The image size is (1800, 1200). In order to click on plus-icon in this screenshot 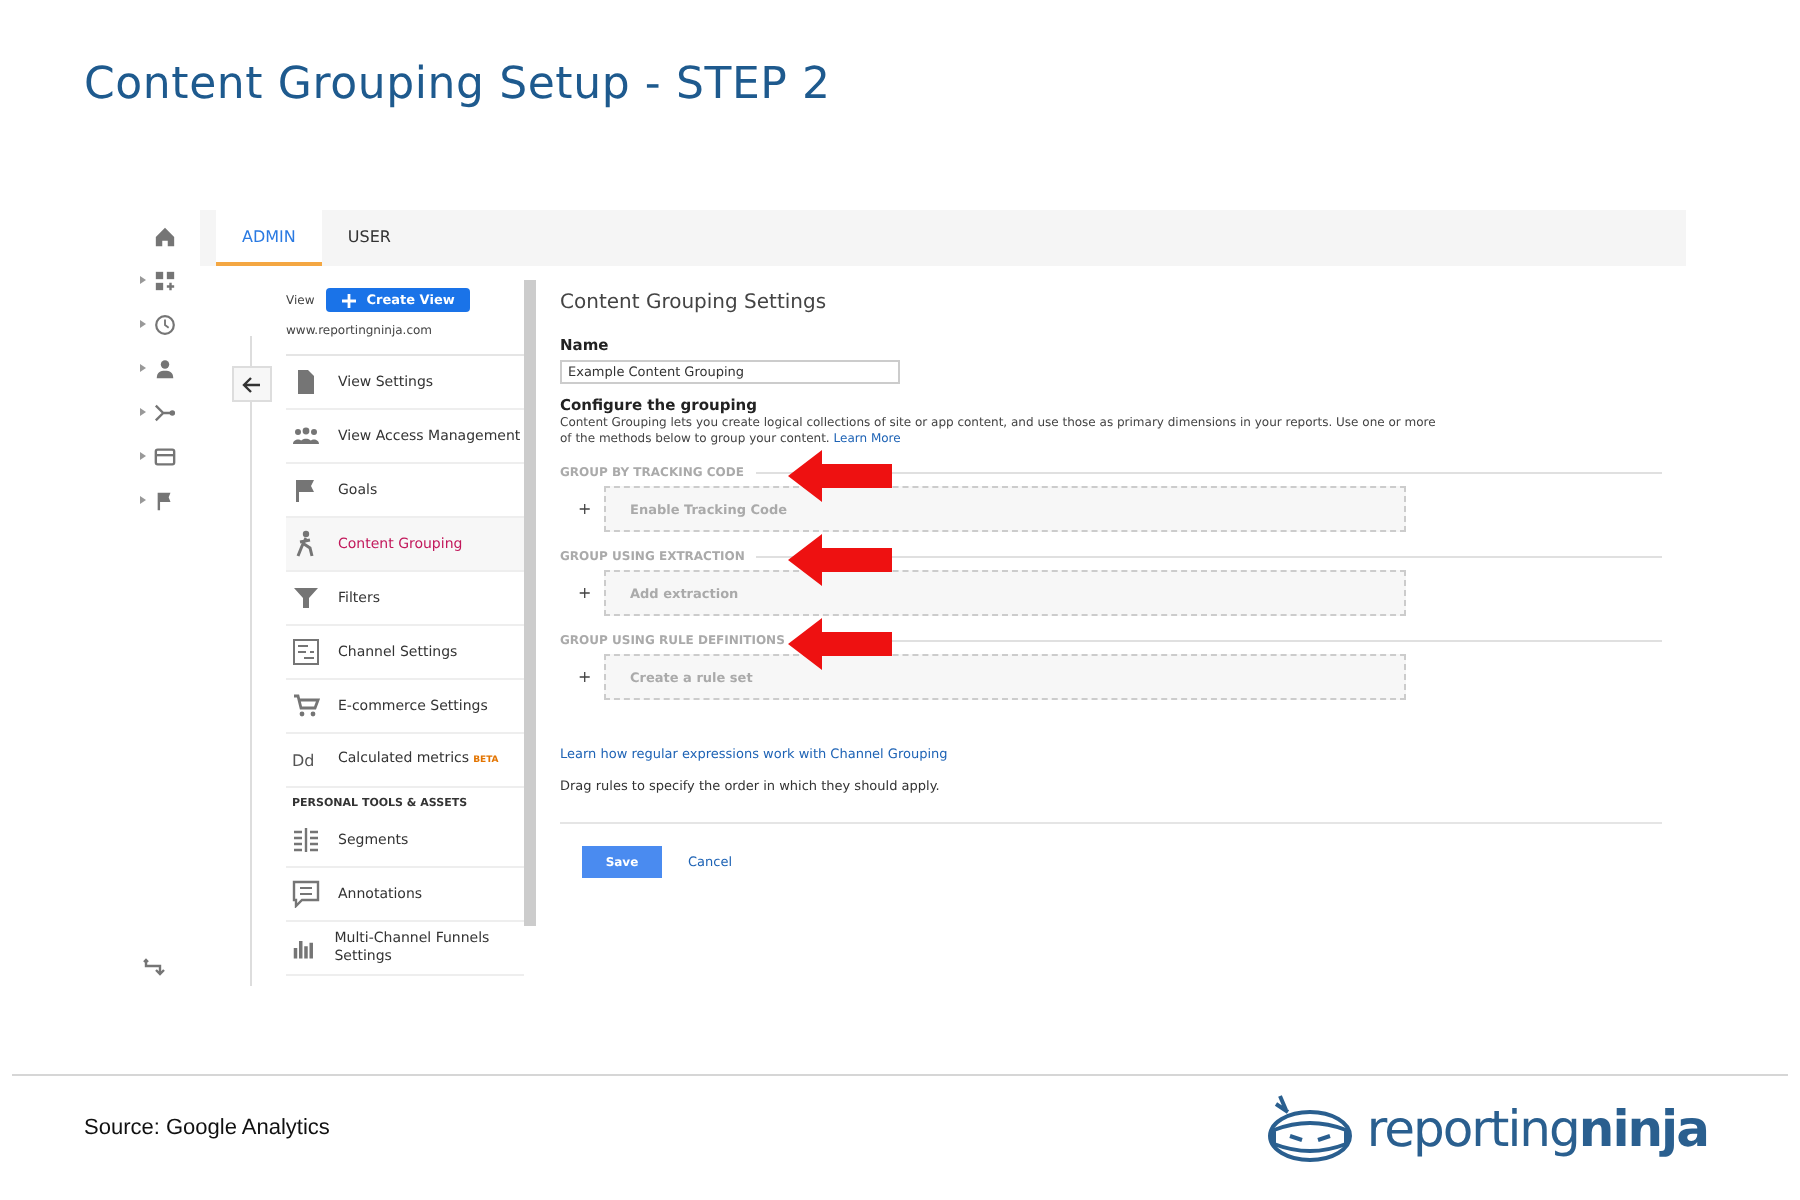, I will do `click(349, 300)`.